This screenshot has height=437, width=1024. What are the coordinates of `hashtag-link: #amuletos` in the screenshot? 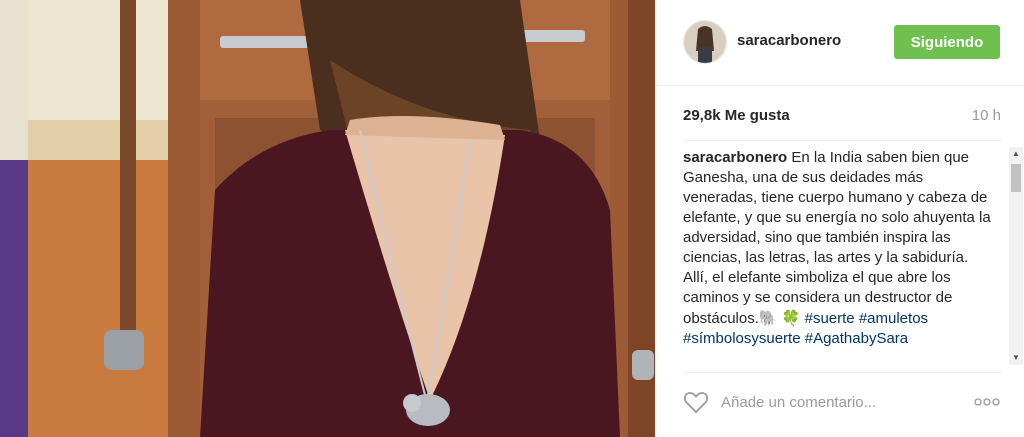 It's located at (893, 318).